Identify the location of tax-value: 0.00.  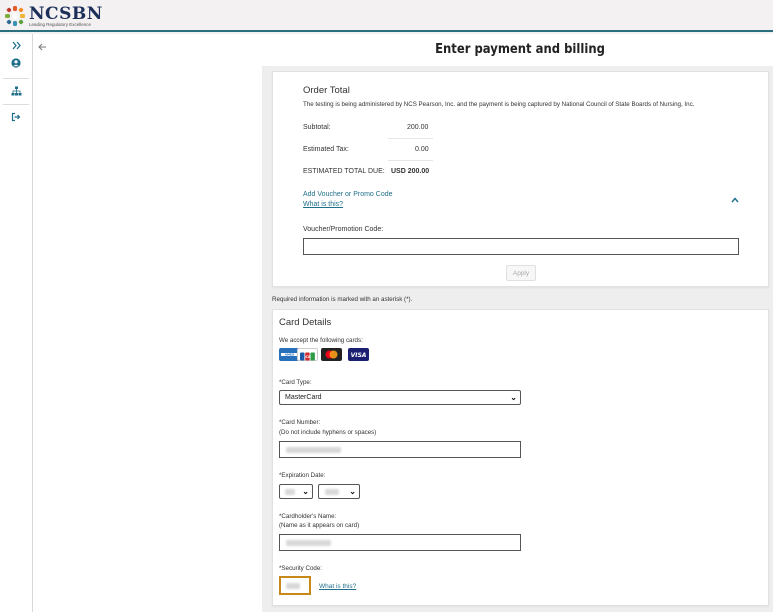
(422, 149).